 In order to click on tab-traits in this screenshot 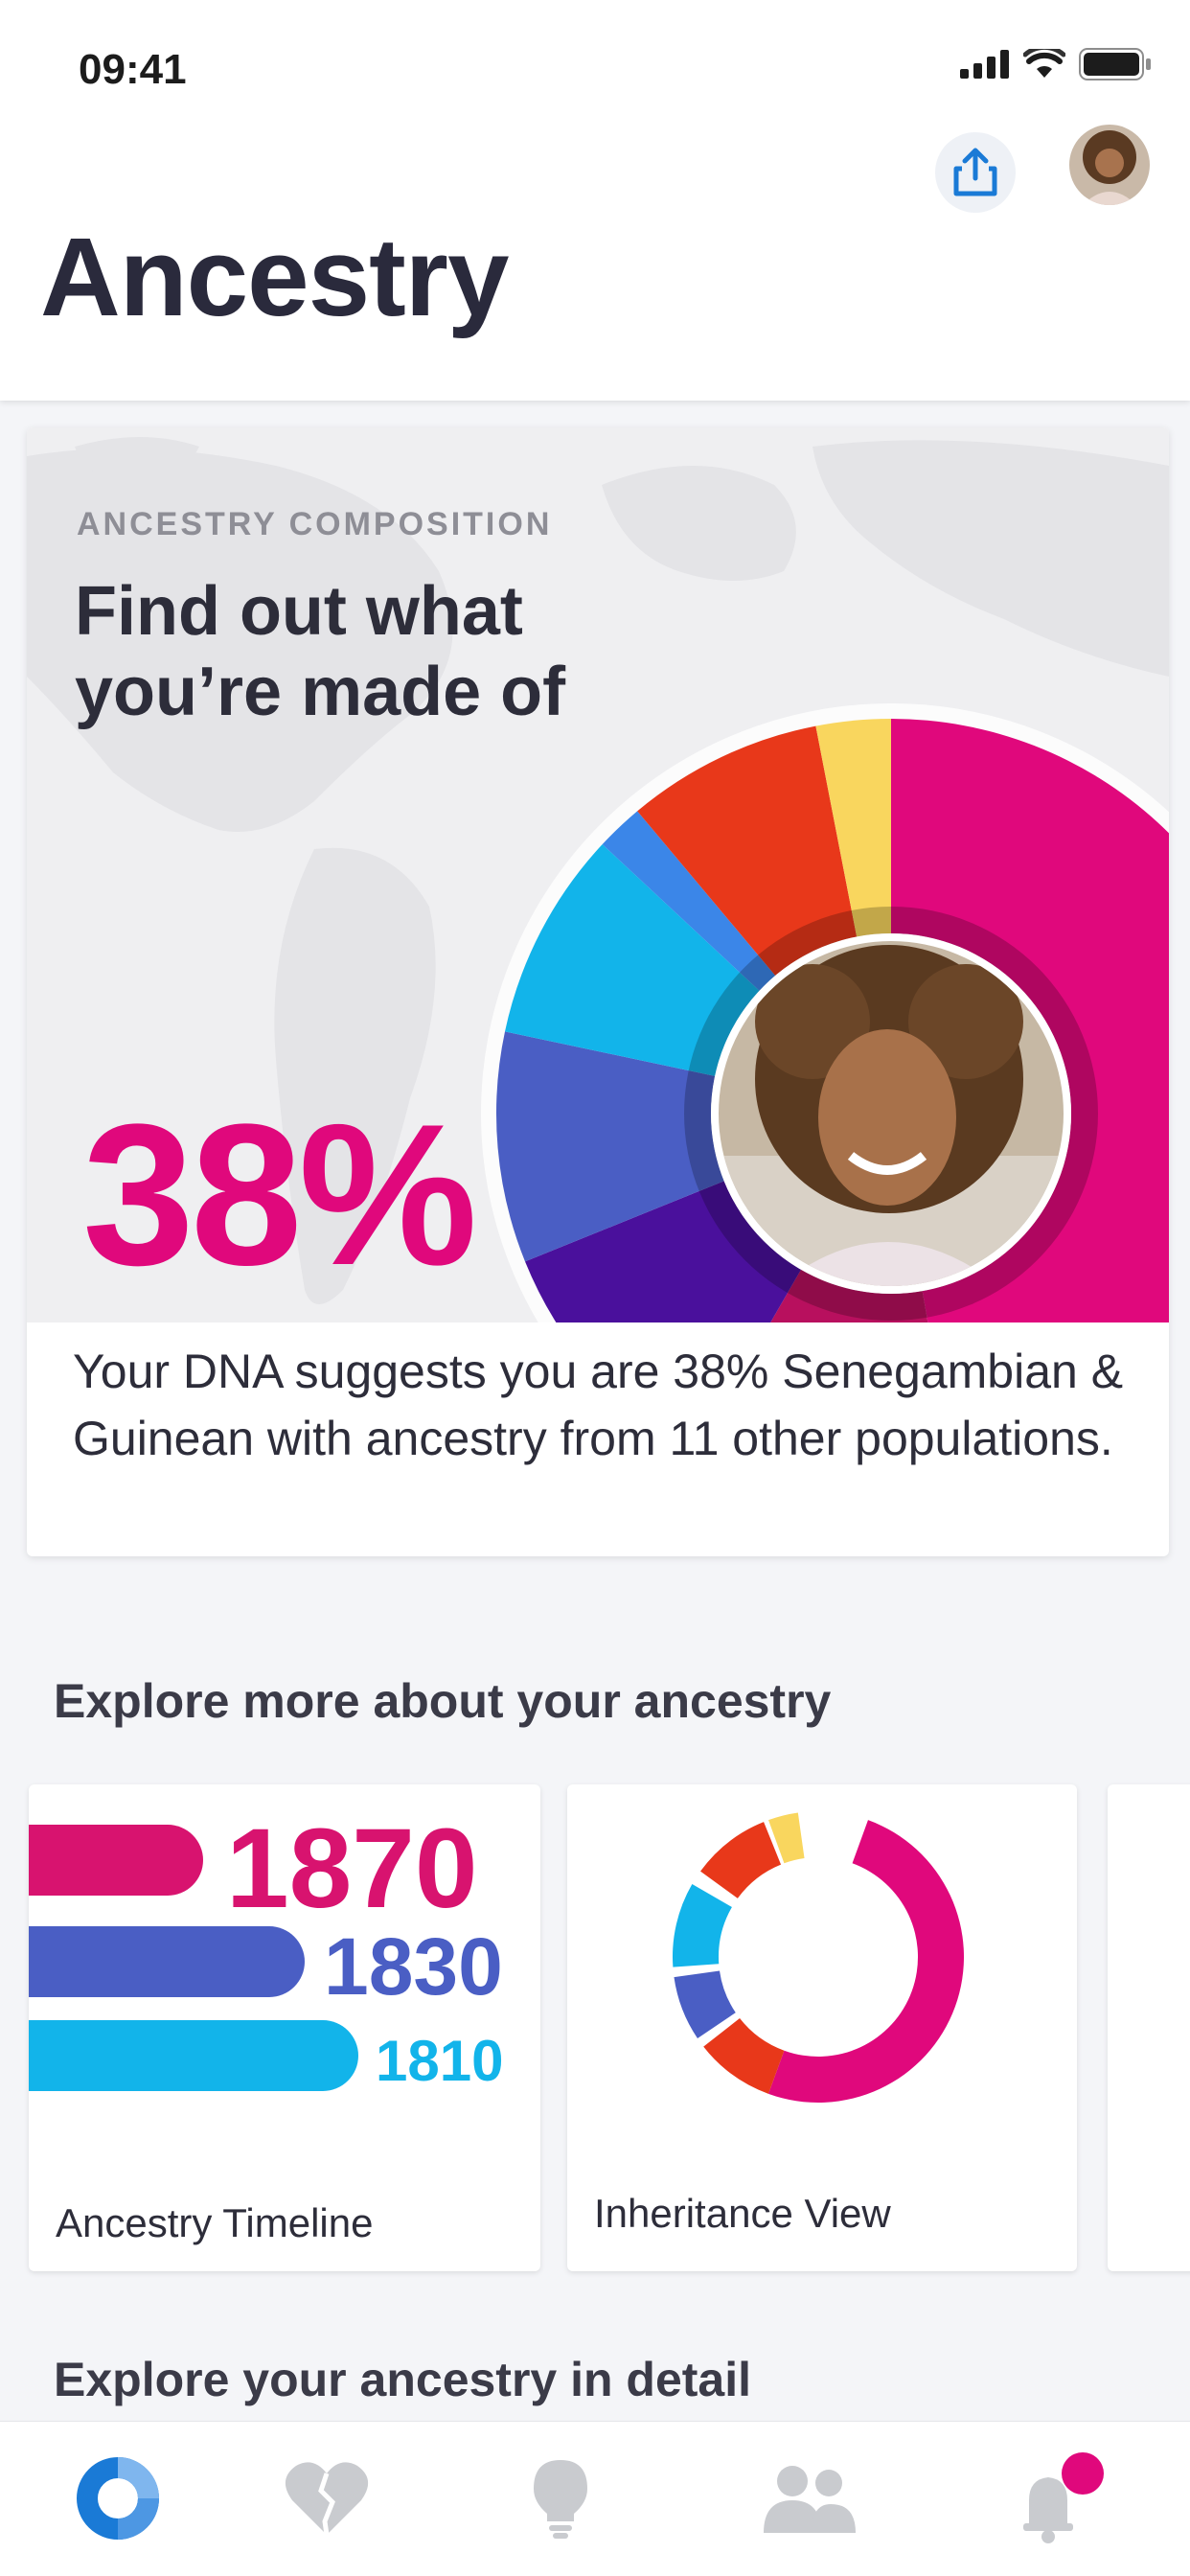, I will do `click(560, 2498)`.